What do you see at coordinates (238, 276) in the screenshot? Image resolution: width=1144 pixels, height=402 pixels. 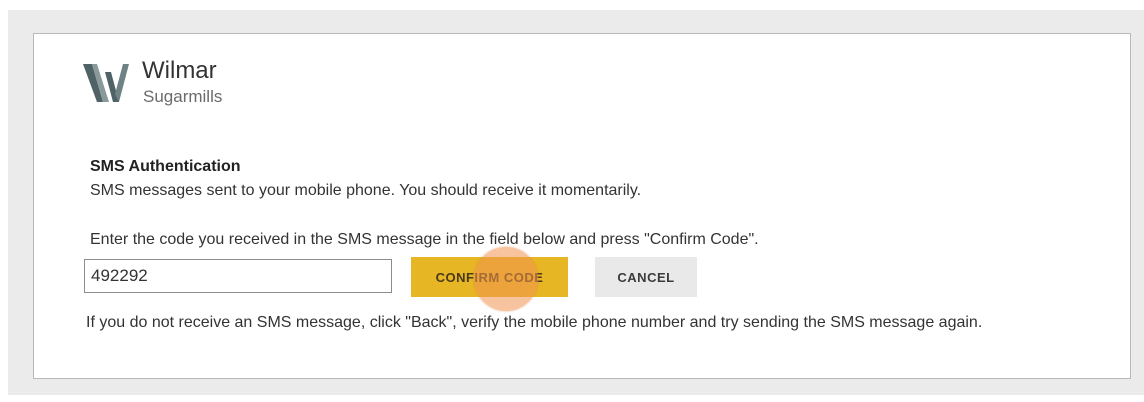 I see `sms-code-input` at bounding box center [238, 276].